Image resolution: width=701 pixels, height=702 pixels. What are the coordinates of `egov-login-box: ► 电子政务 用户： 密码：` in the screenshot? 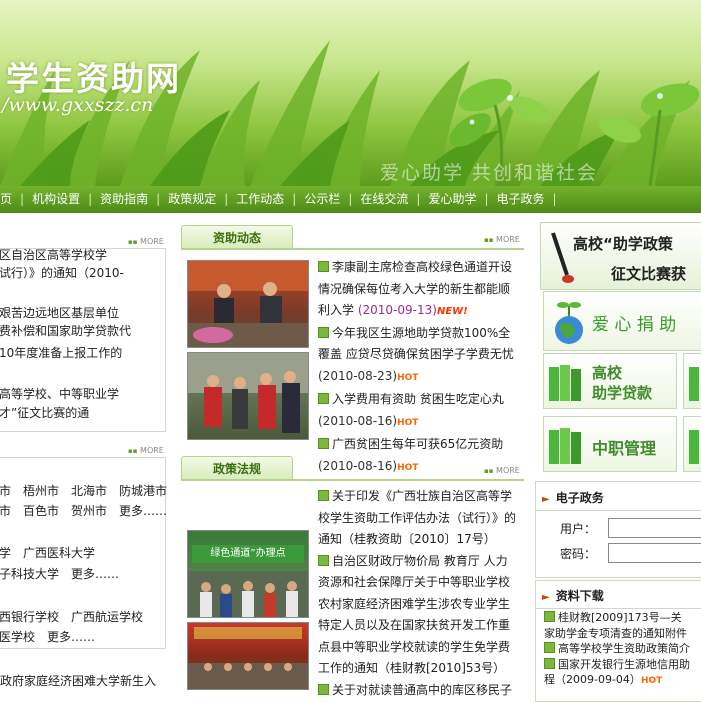 It's located at (618, 529).